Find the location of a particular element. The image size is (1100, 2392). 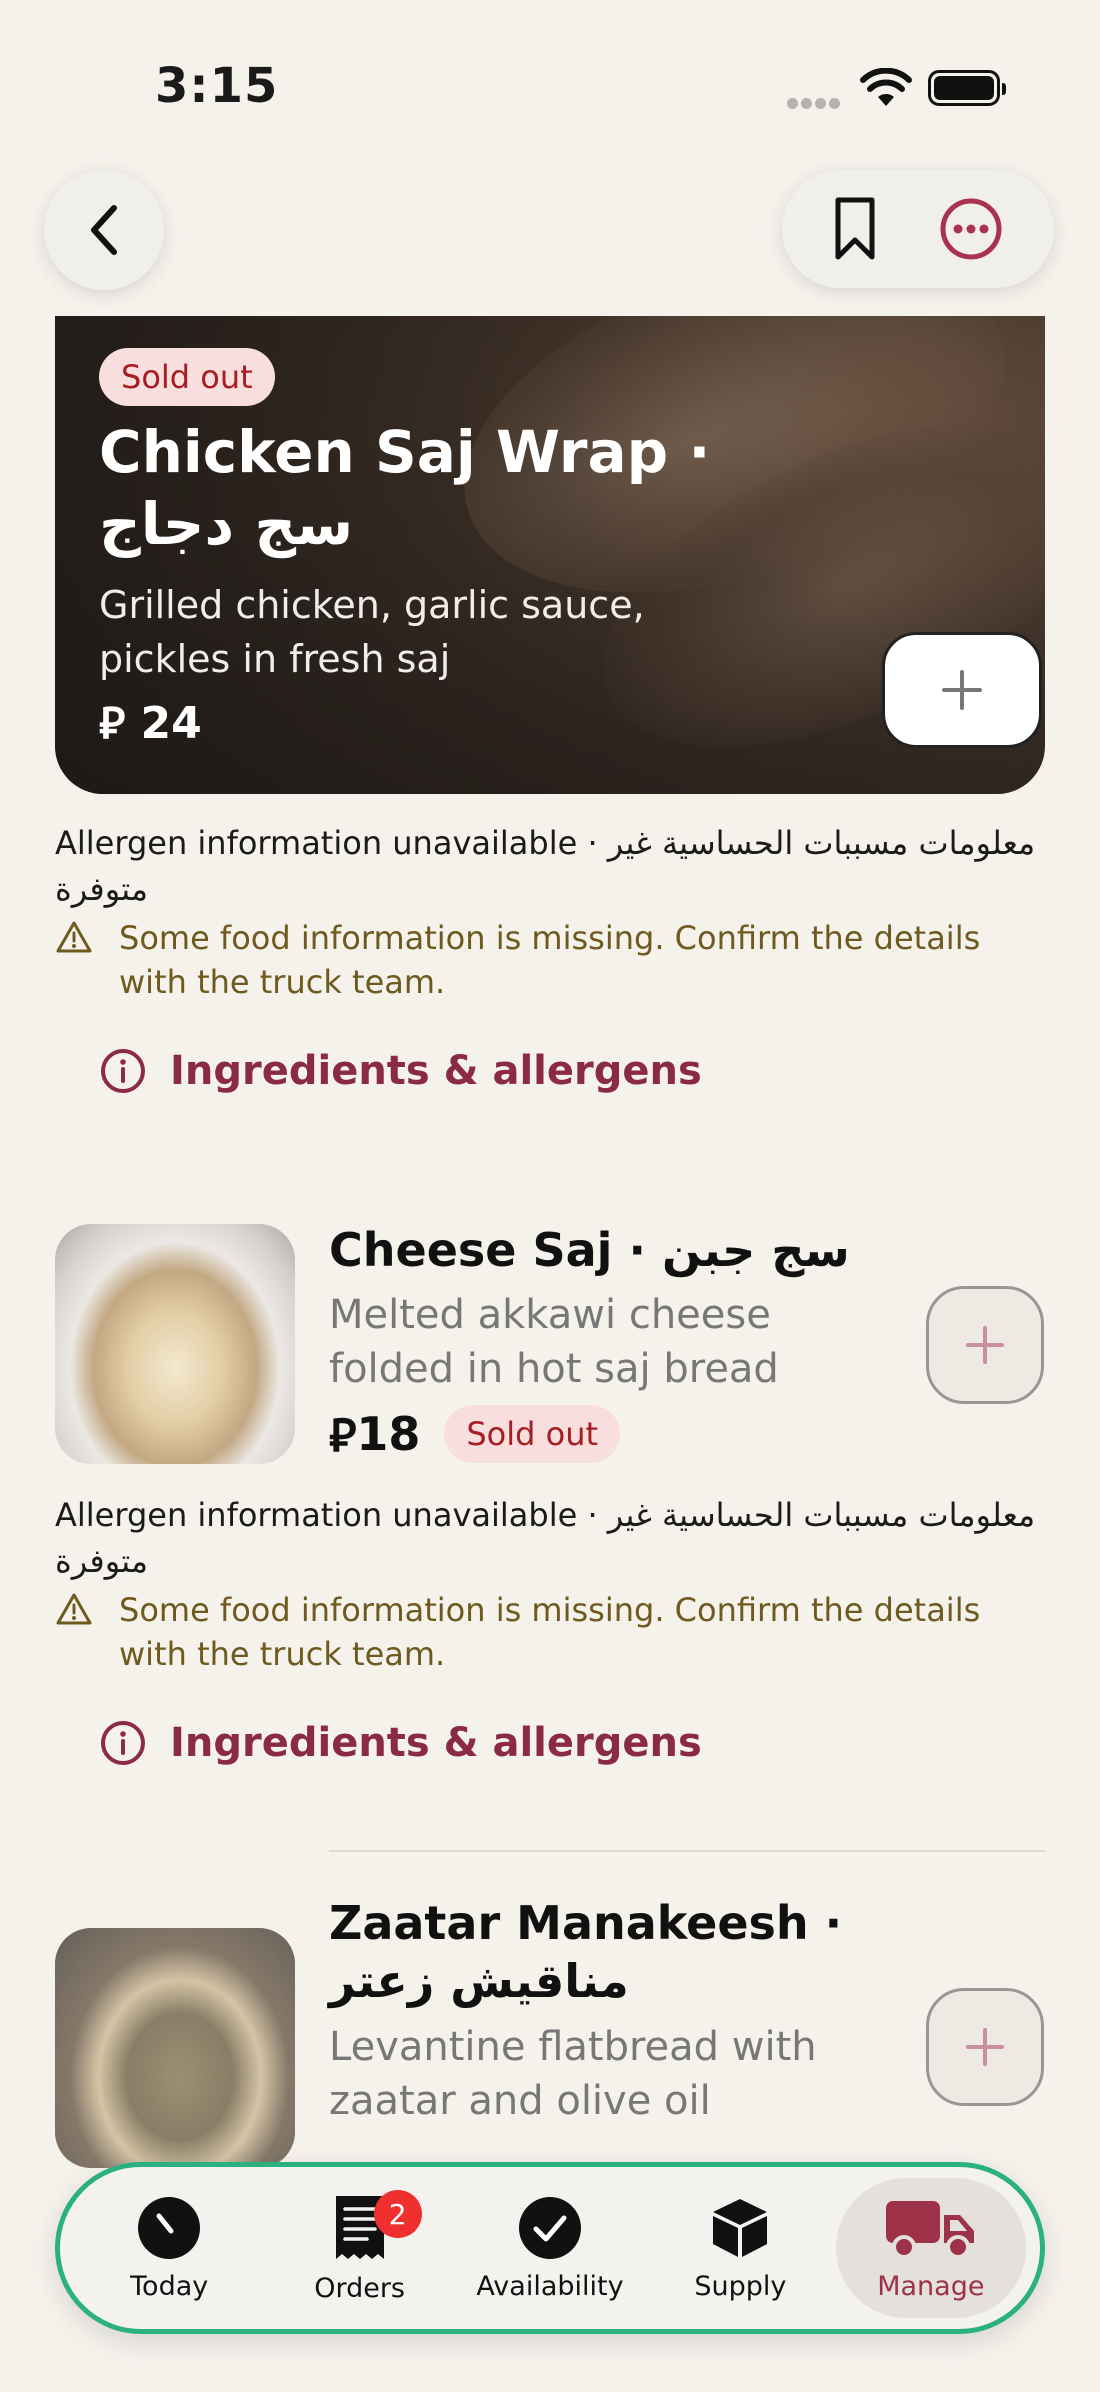

checkmark-circle-icon is located at coordinates (550, 2227).